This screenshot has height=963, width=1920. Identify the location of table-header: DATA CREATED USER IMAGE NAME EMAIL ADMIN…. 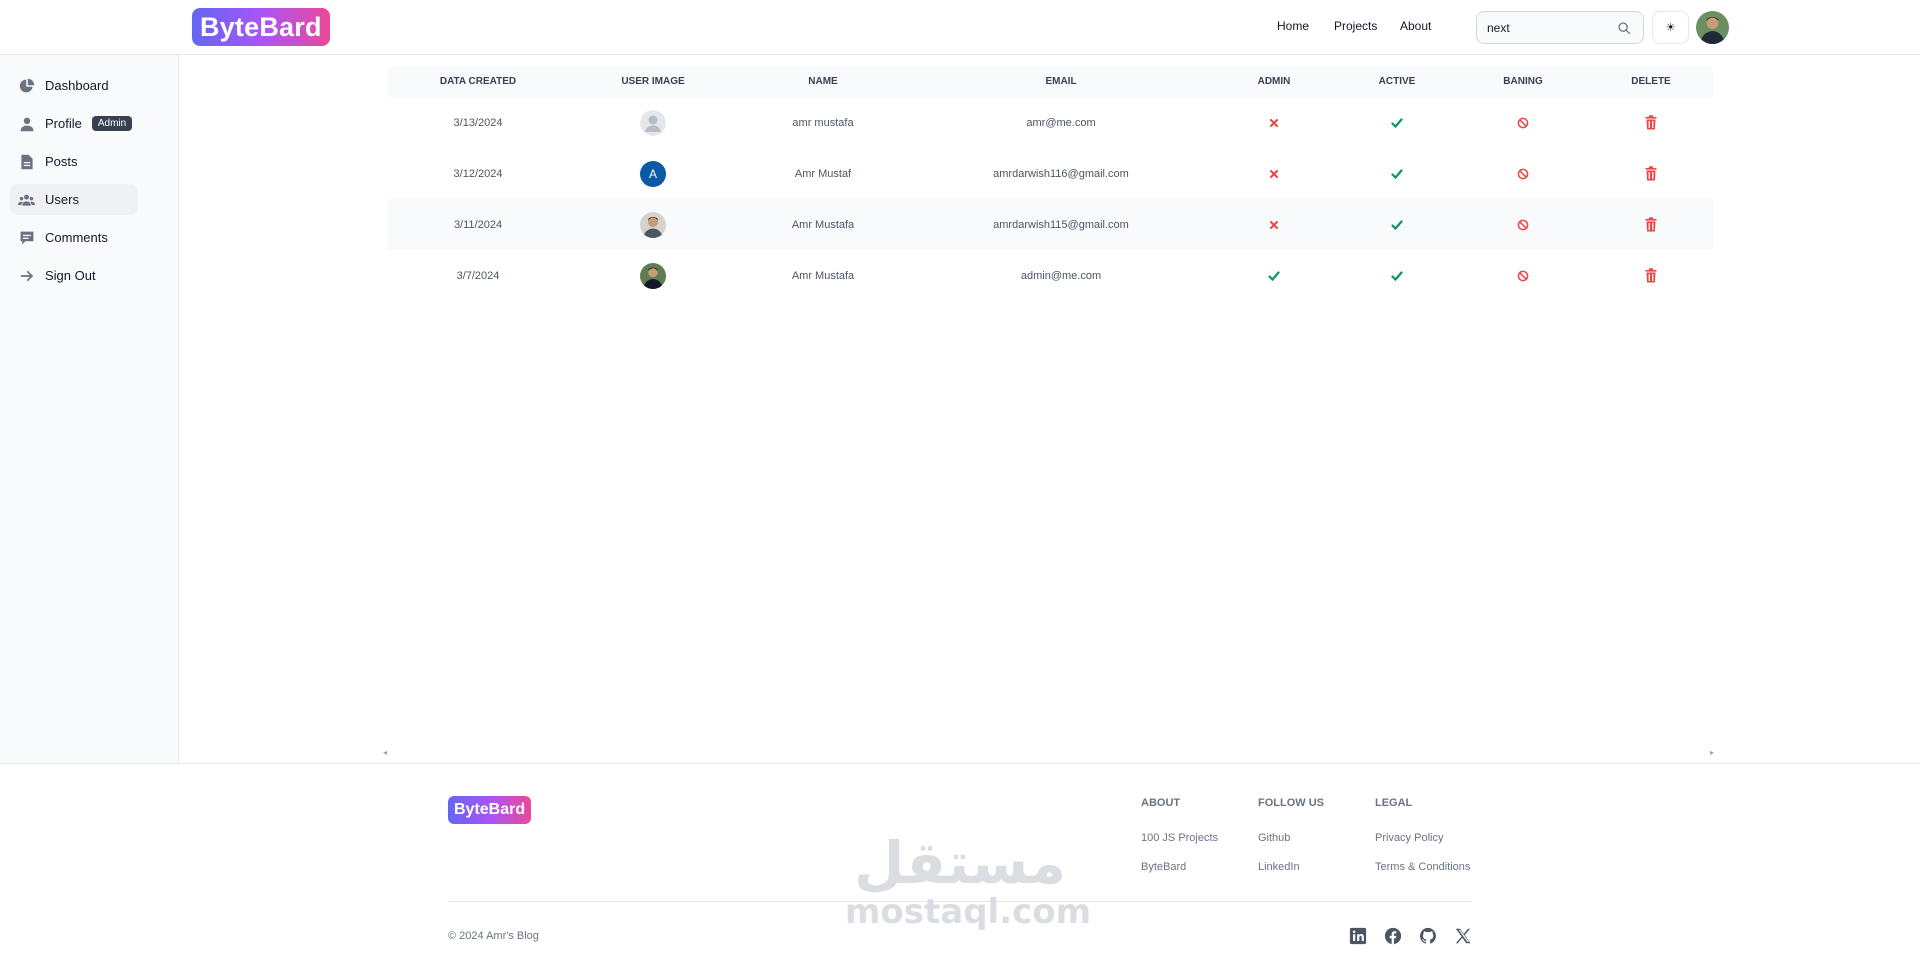
(1050, 82).